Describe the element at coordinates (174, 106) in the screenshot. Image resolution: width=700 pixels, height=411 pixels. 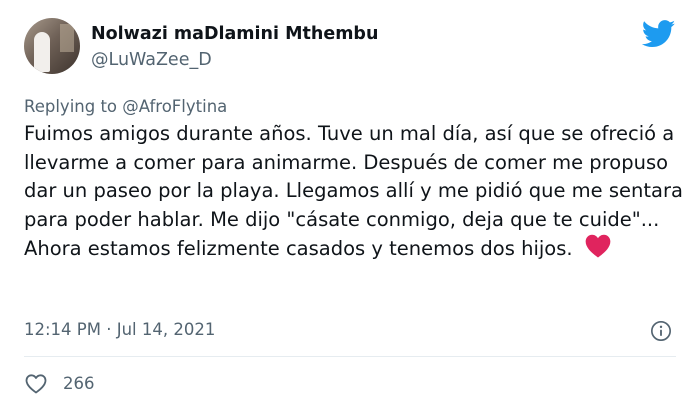
I see `reply-mention-link: @AfroFlytina` at that location.